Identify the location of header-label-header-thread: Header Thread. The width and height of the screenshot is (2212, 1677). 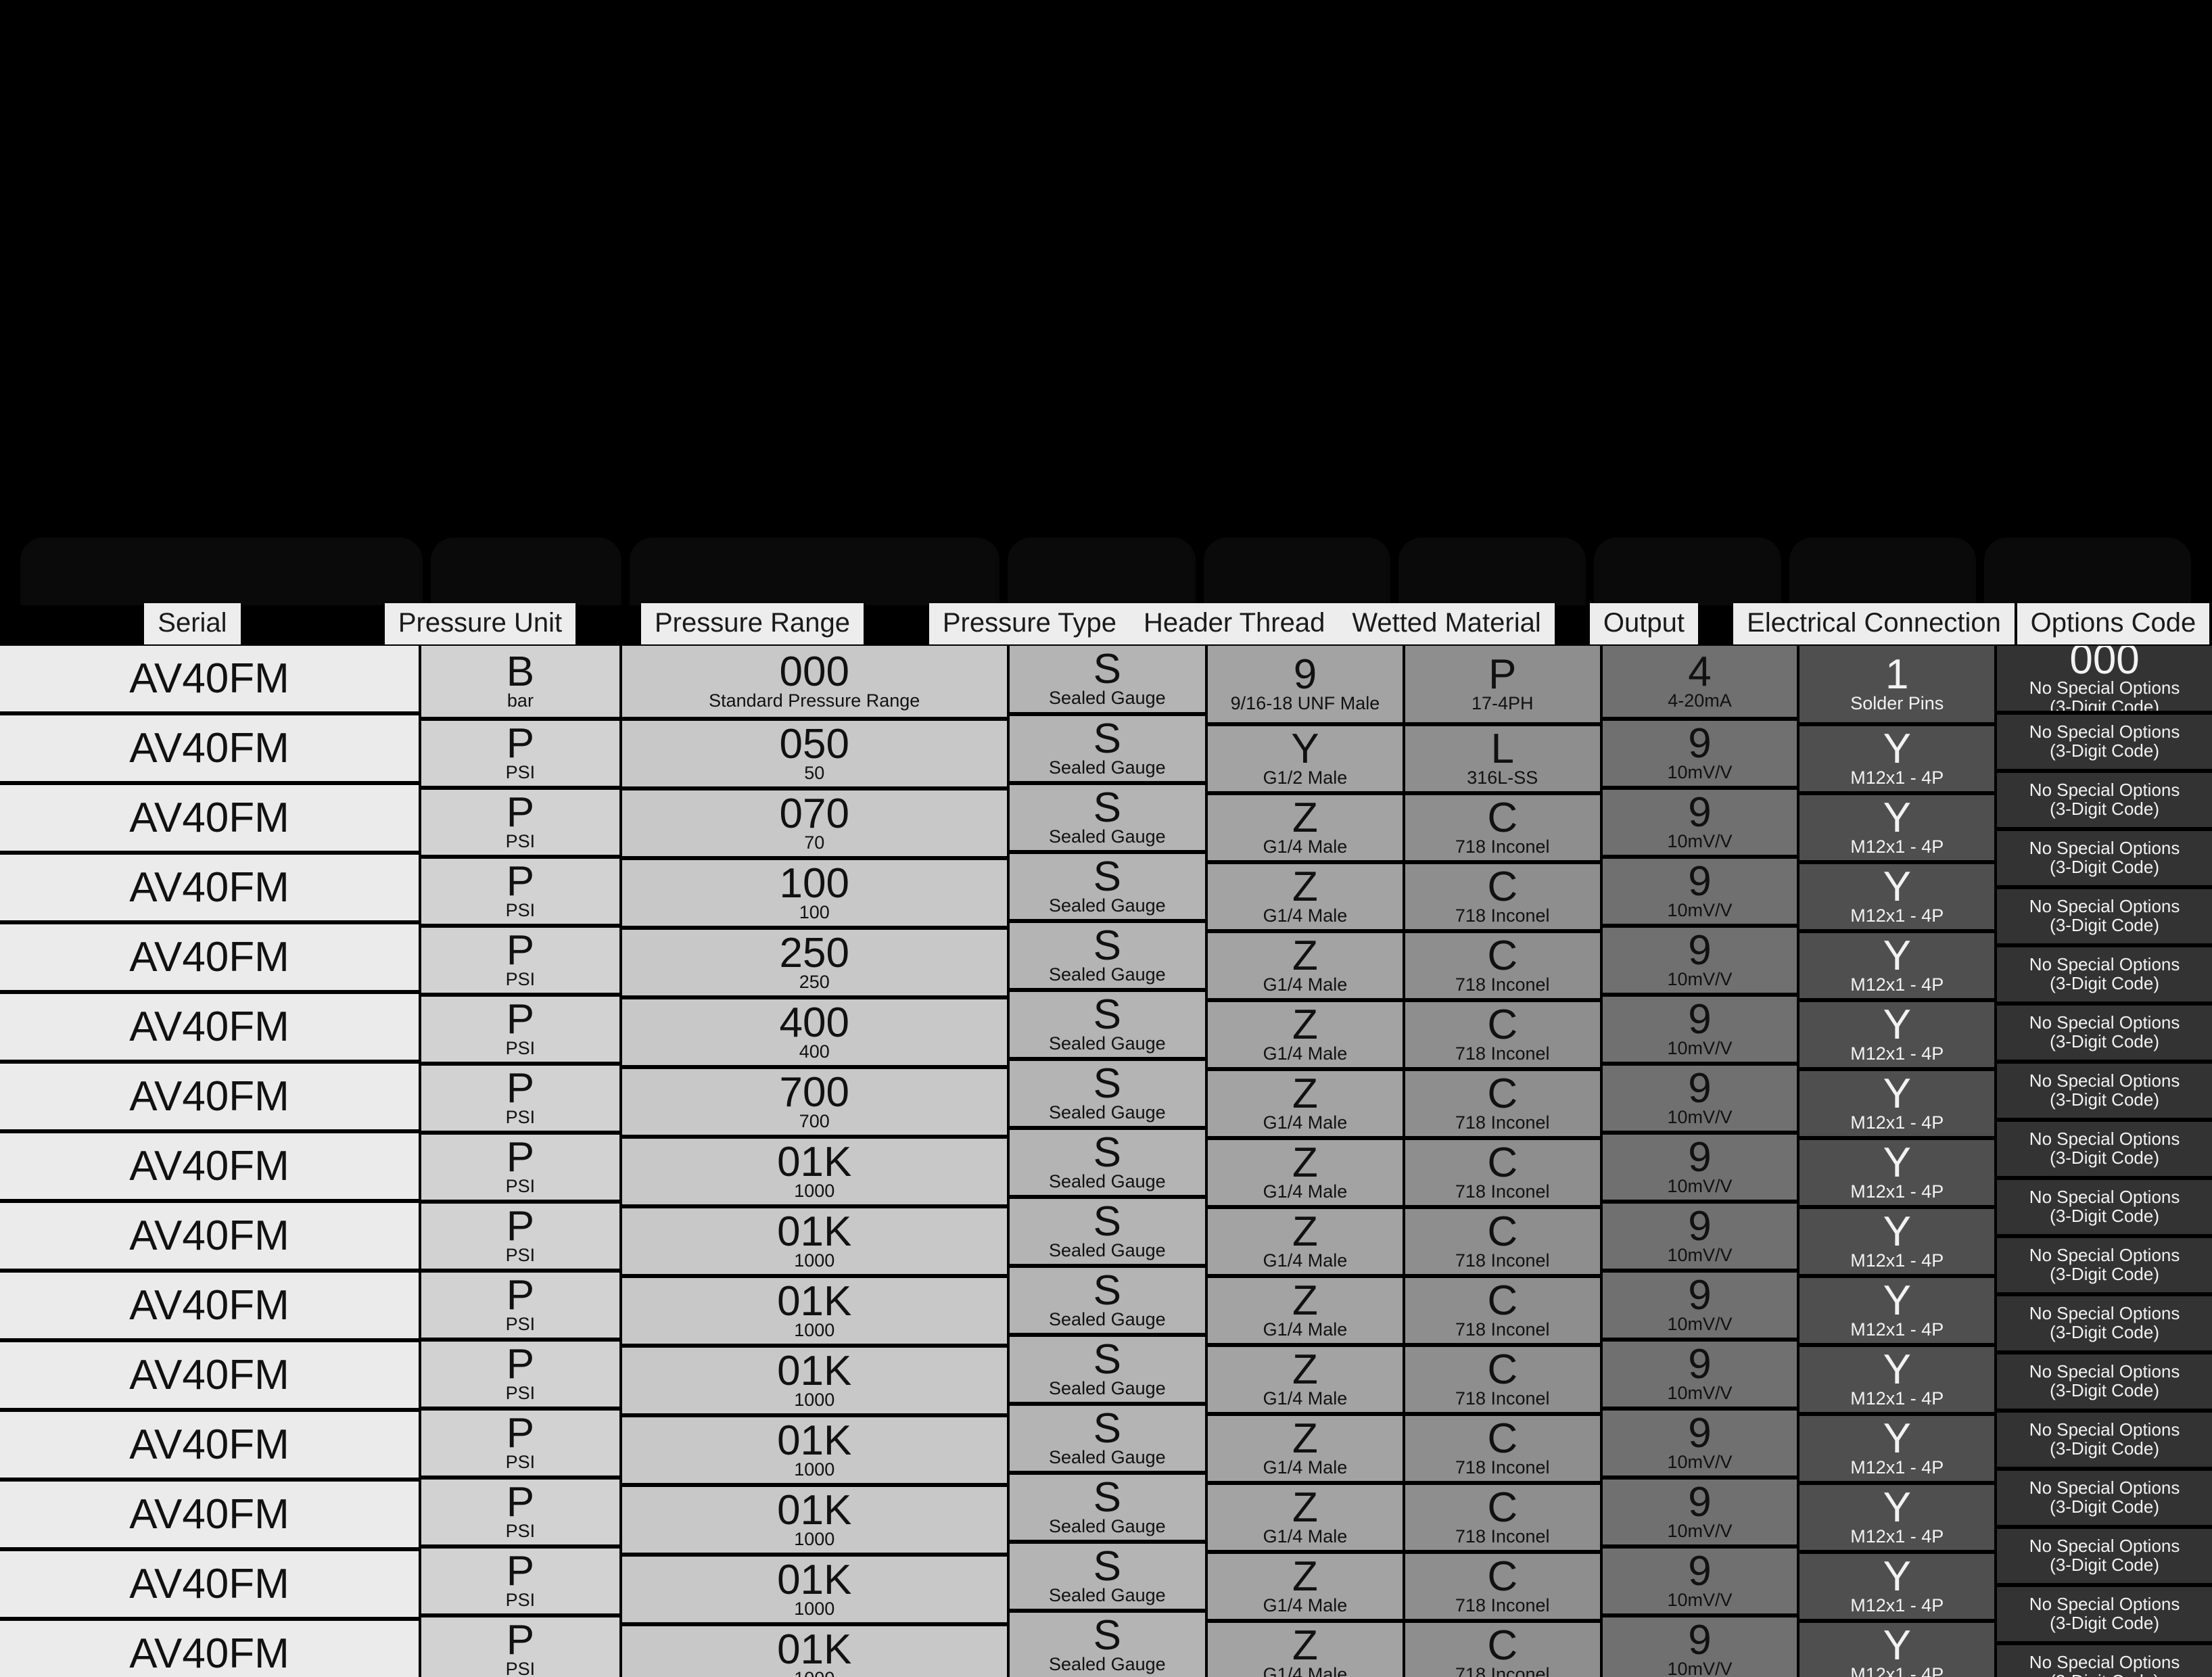
(1234, 624).